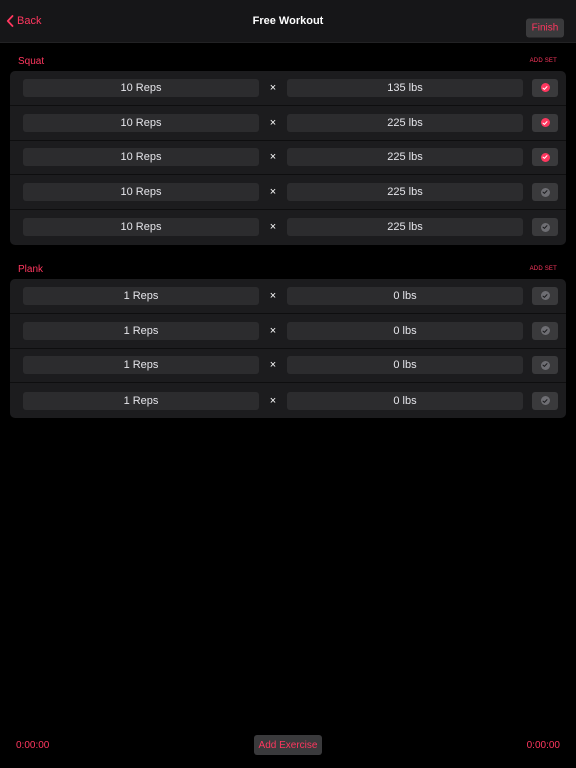  I want to click on back-button: Back, so click(23, 21).